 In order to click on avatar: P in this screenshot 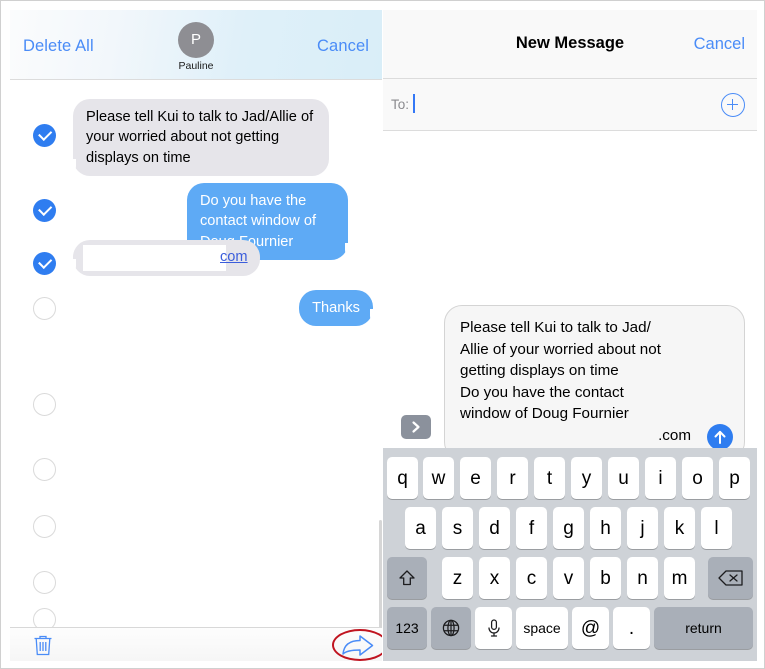, I will do `click(196, 39)`.